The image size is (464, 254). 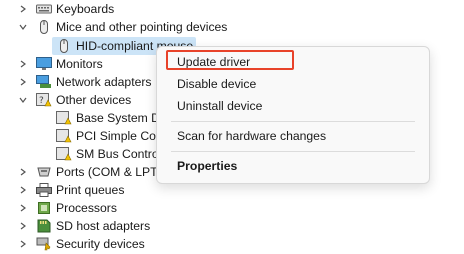 I want to click on menu-item-label: Properties, so click(x=207, y=166).